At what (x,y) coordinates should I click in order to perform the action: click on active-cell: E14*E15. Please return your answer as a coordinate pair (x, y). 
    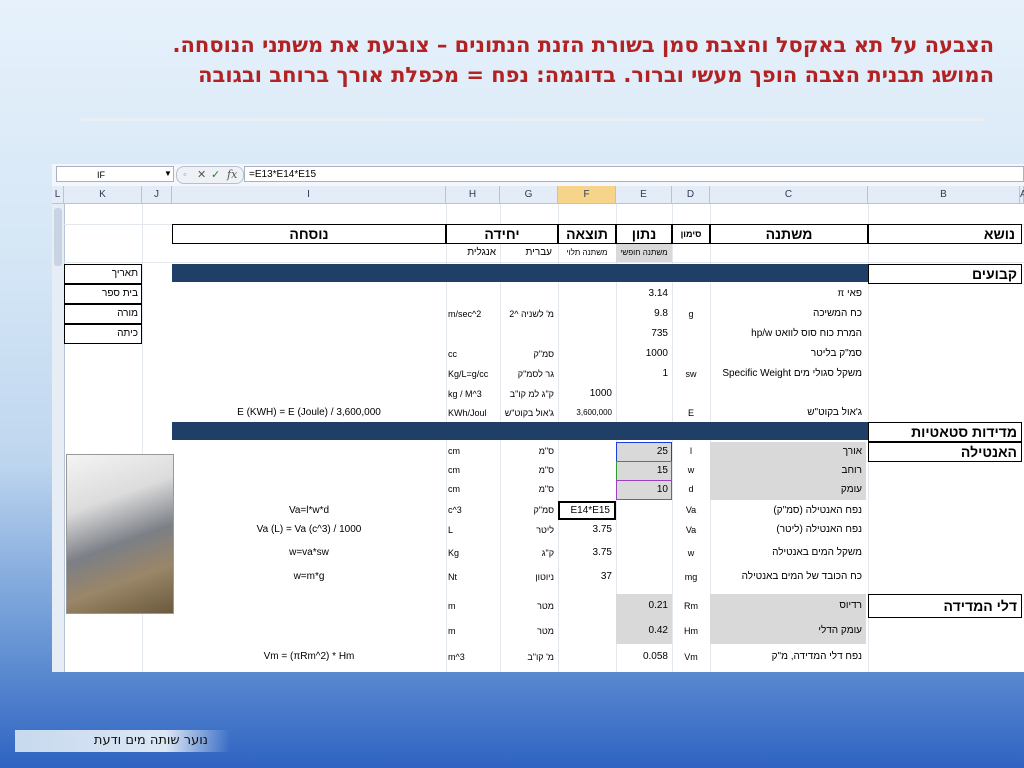
    Looking at the image, I should click on (587, 510).